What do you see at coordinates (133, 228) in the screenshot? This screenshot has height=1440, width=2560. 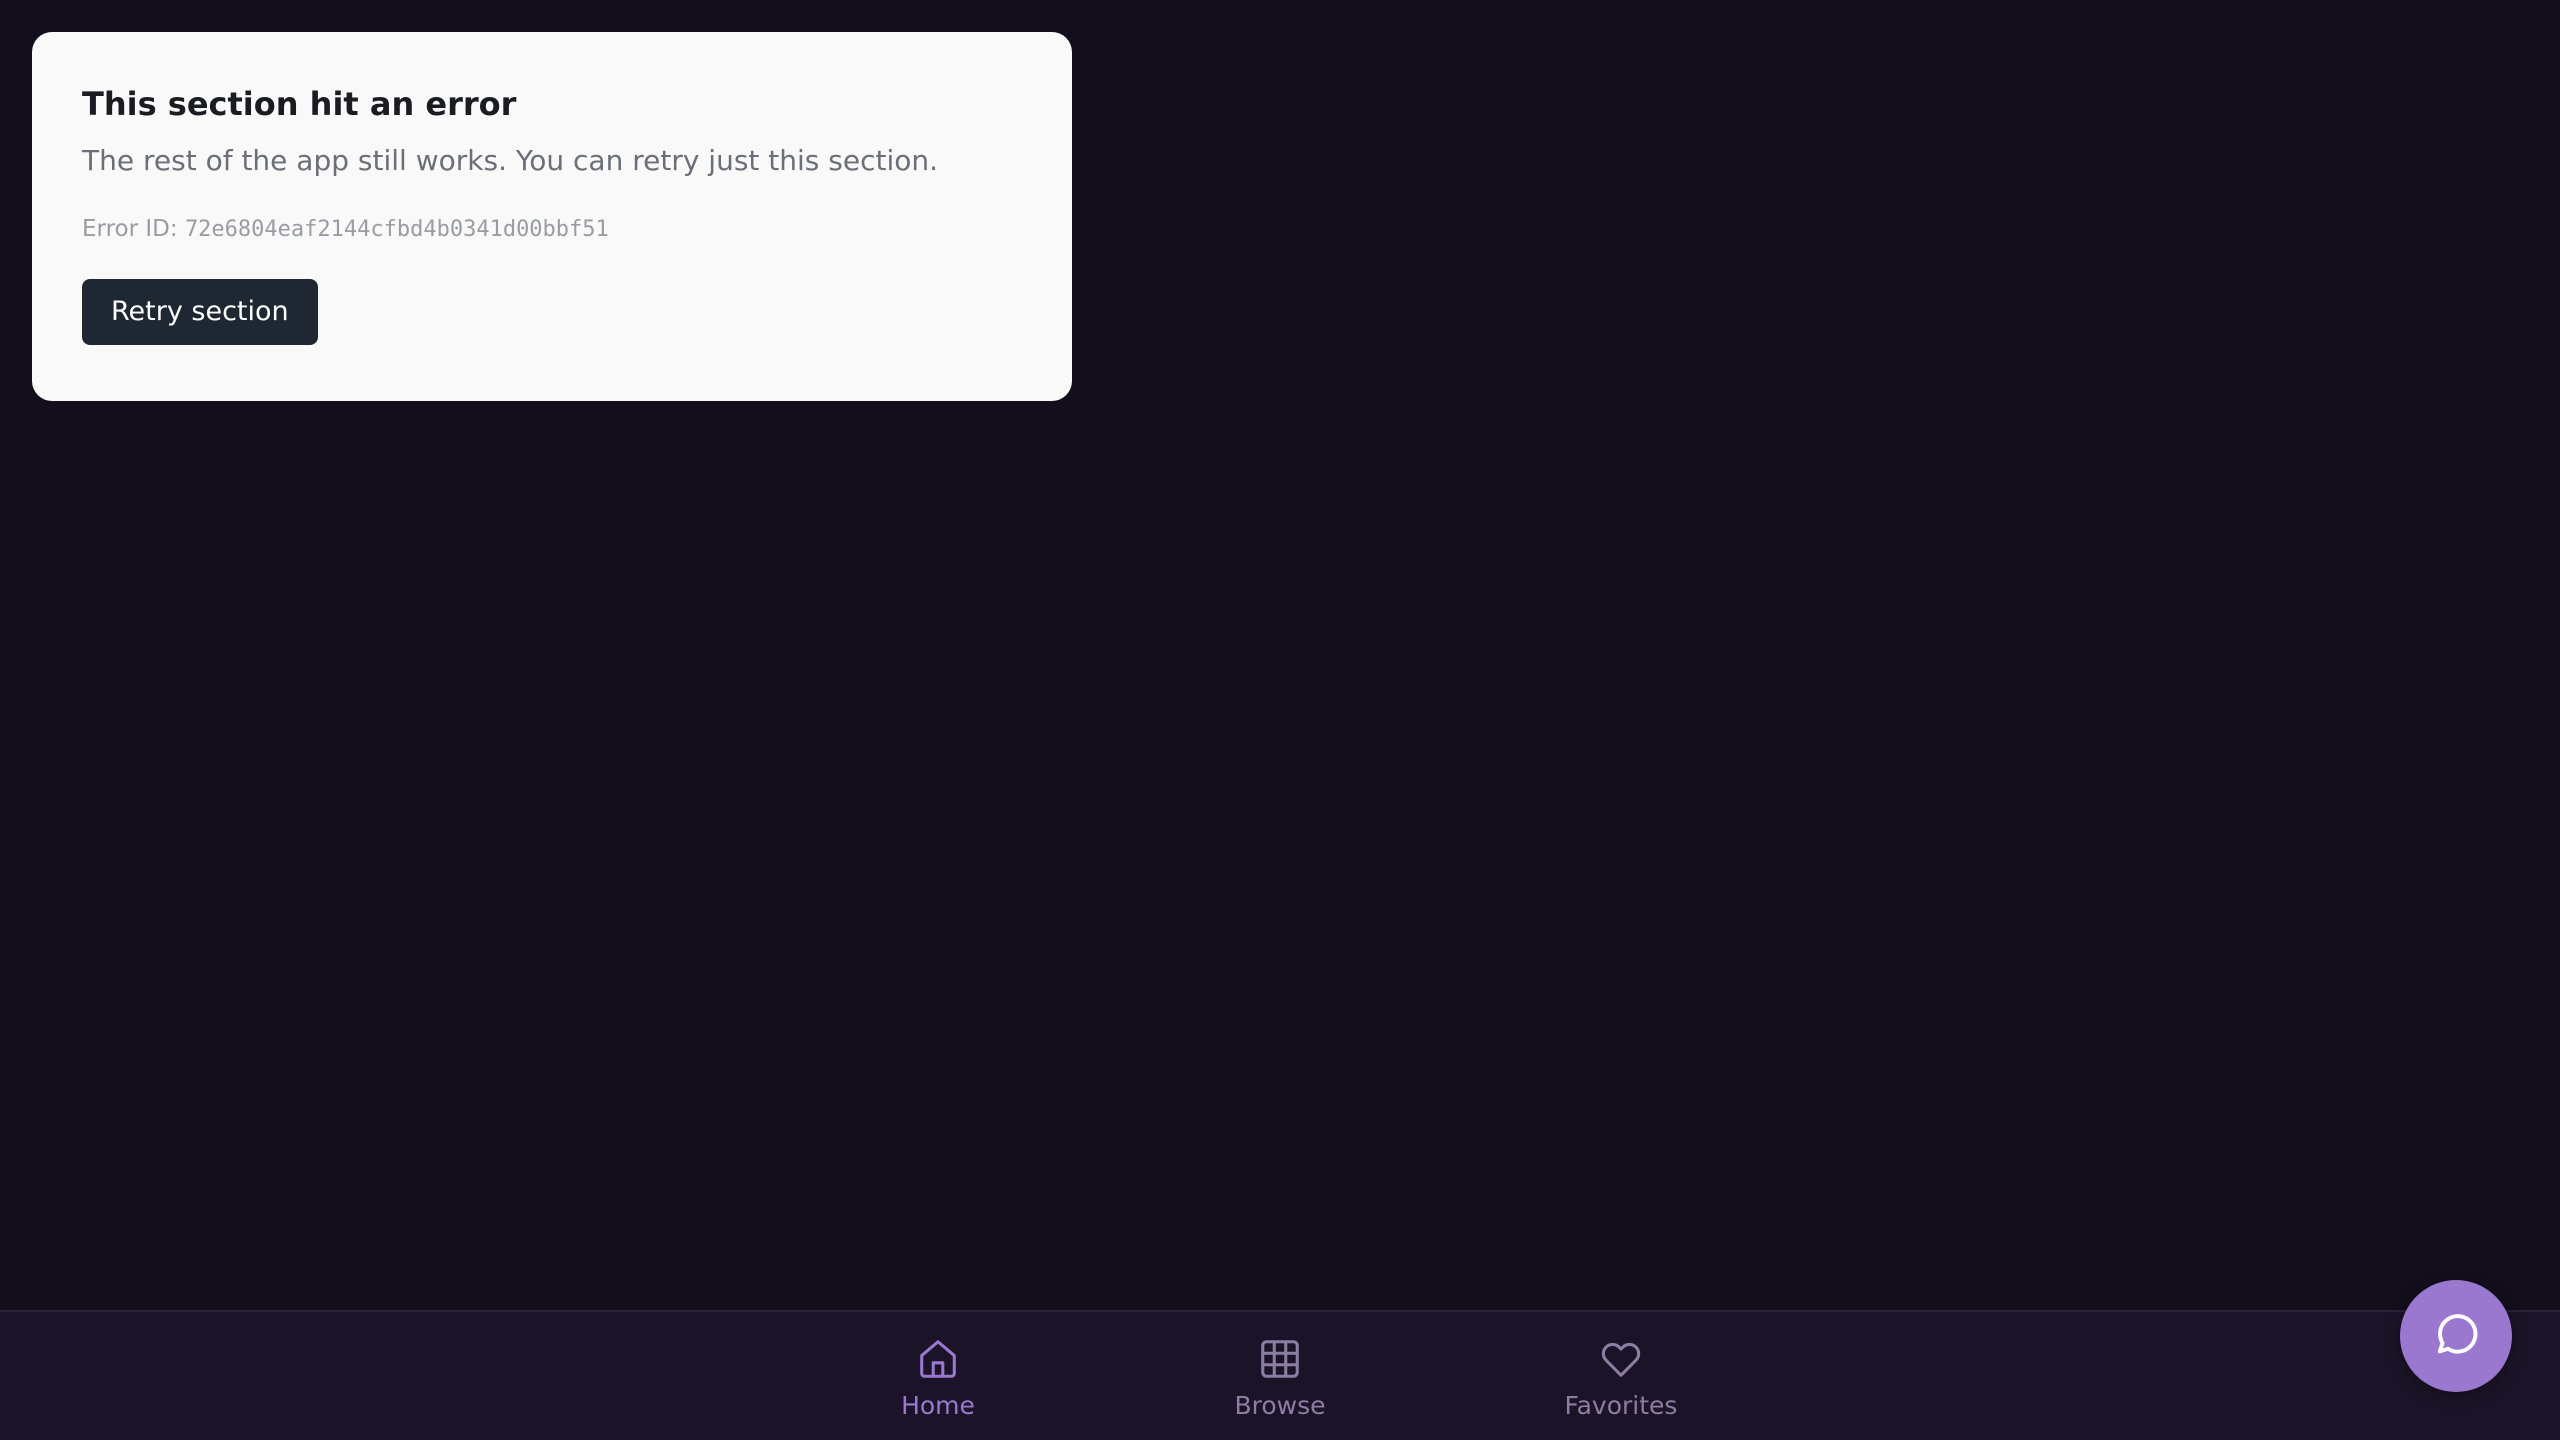 I see `error-id-label: Error ID:` at bounding box center [133, 228].